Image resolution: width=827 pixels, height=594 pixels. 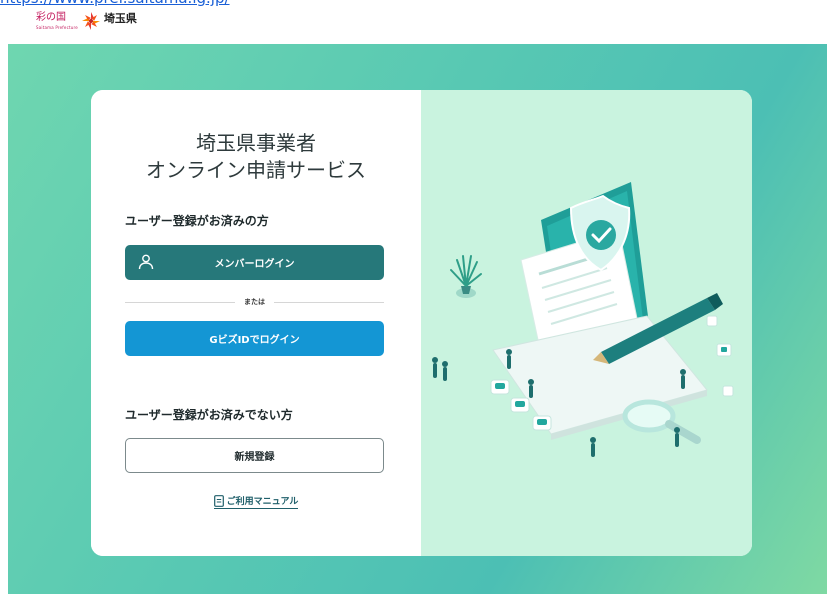 I want to click on member-login-button: メンバーログイン, so click(x=254, y=262).